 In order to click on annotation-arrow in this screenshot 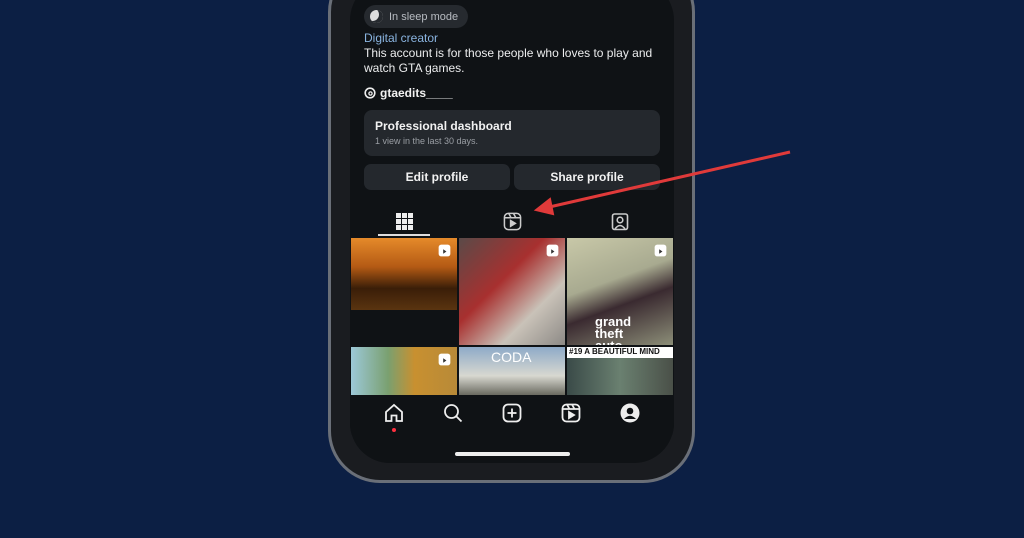, I will do `click(662, 183)`.